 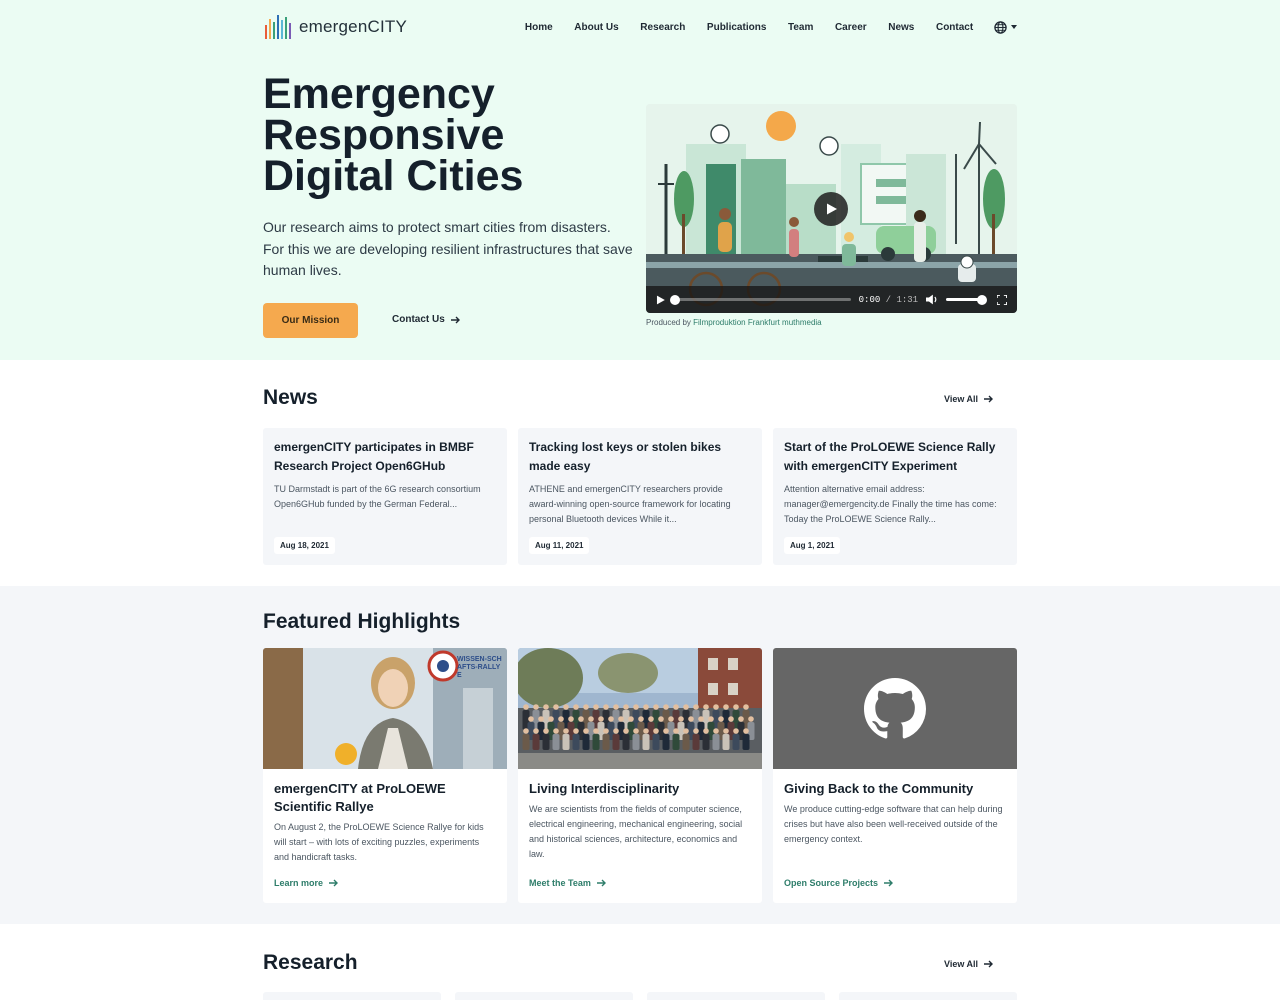 I want to click on link-label: Meet the Team, so click(x=560, y=883).